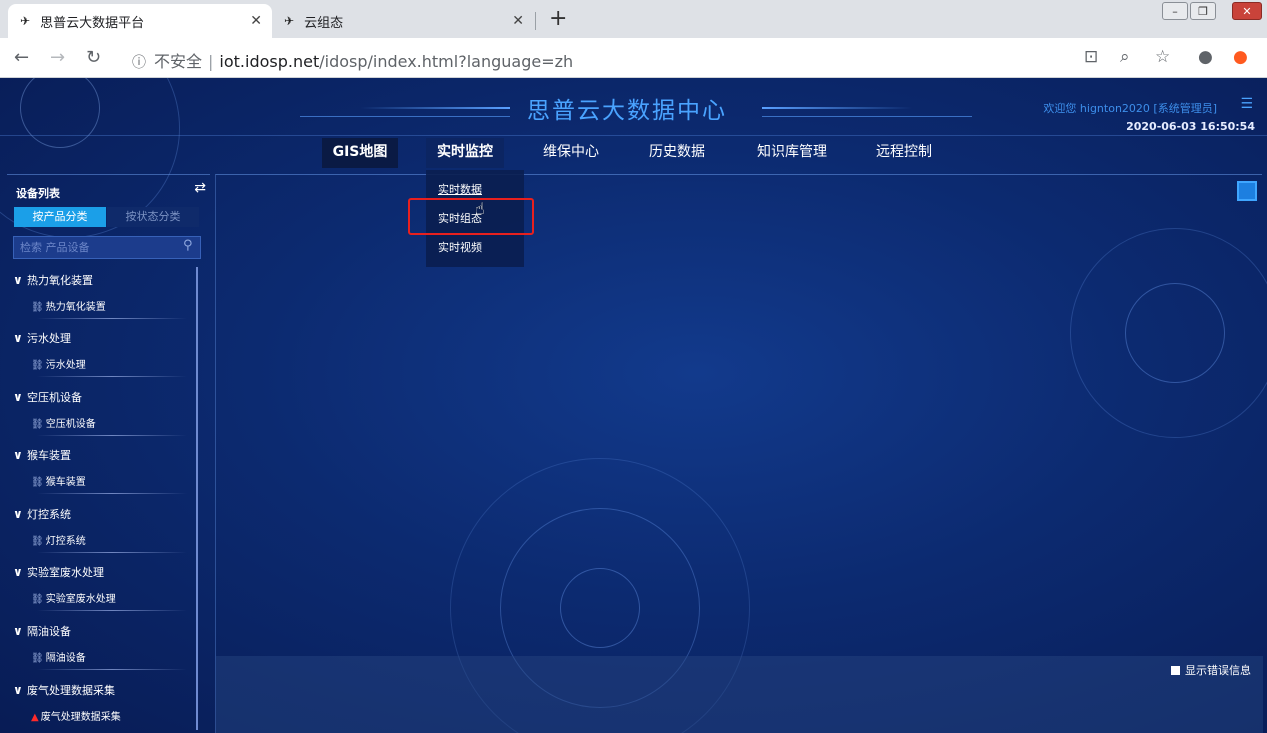 This screenshot has height=733, width=1267. I want to click on device-group-name: 热力氧化装置, so click(60, 280).